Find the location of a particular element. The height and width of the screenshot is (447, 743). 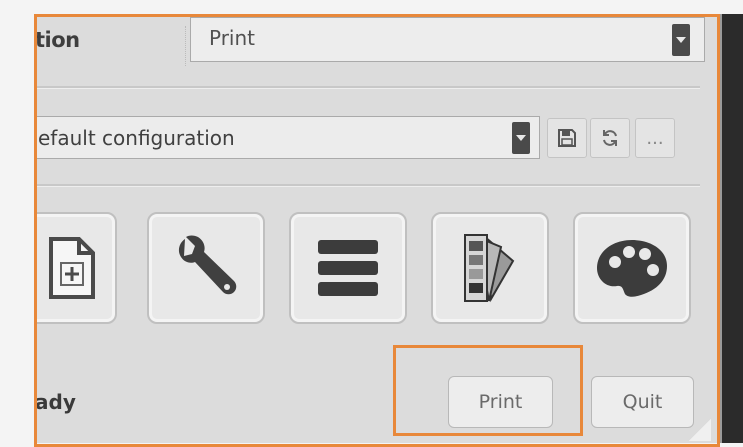

palette-button is located at coordinates (632, 268).